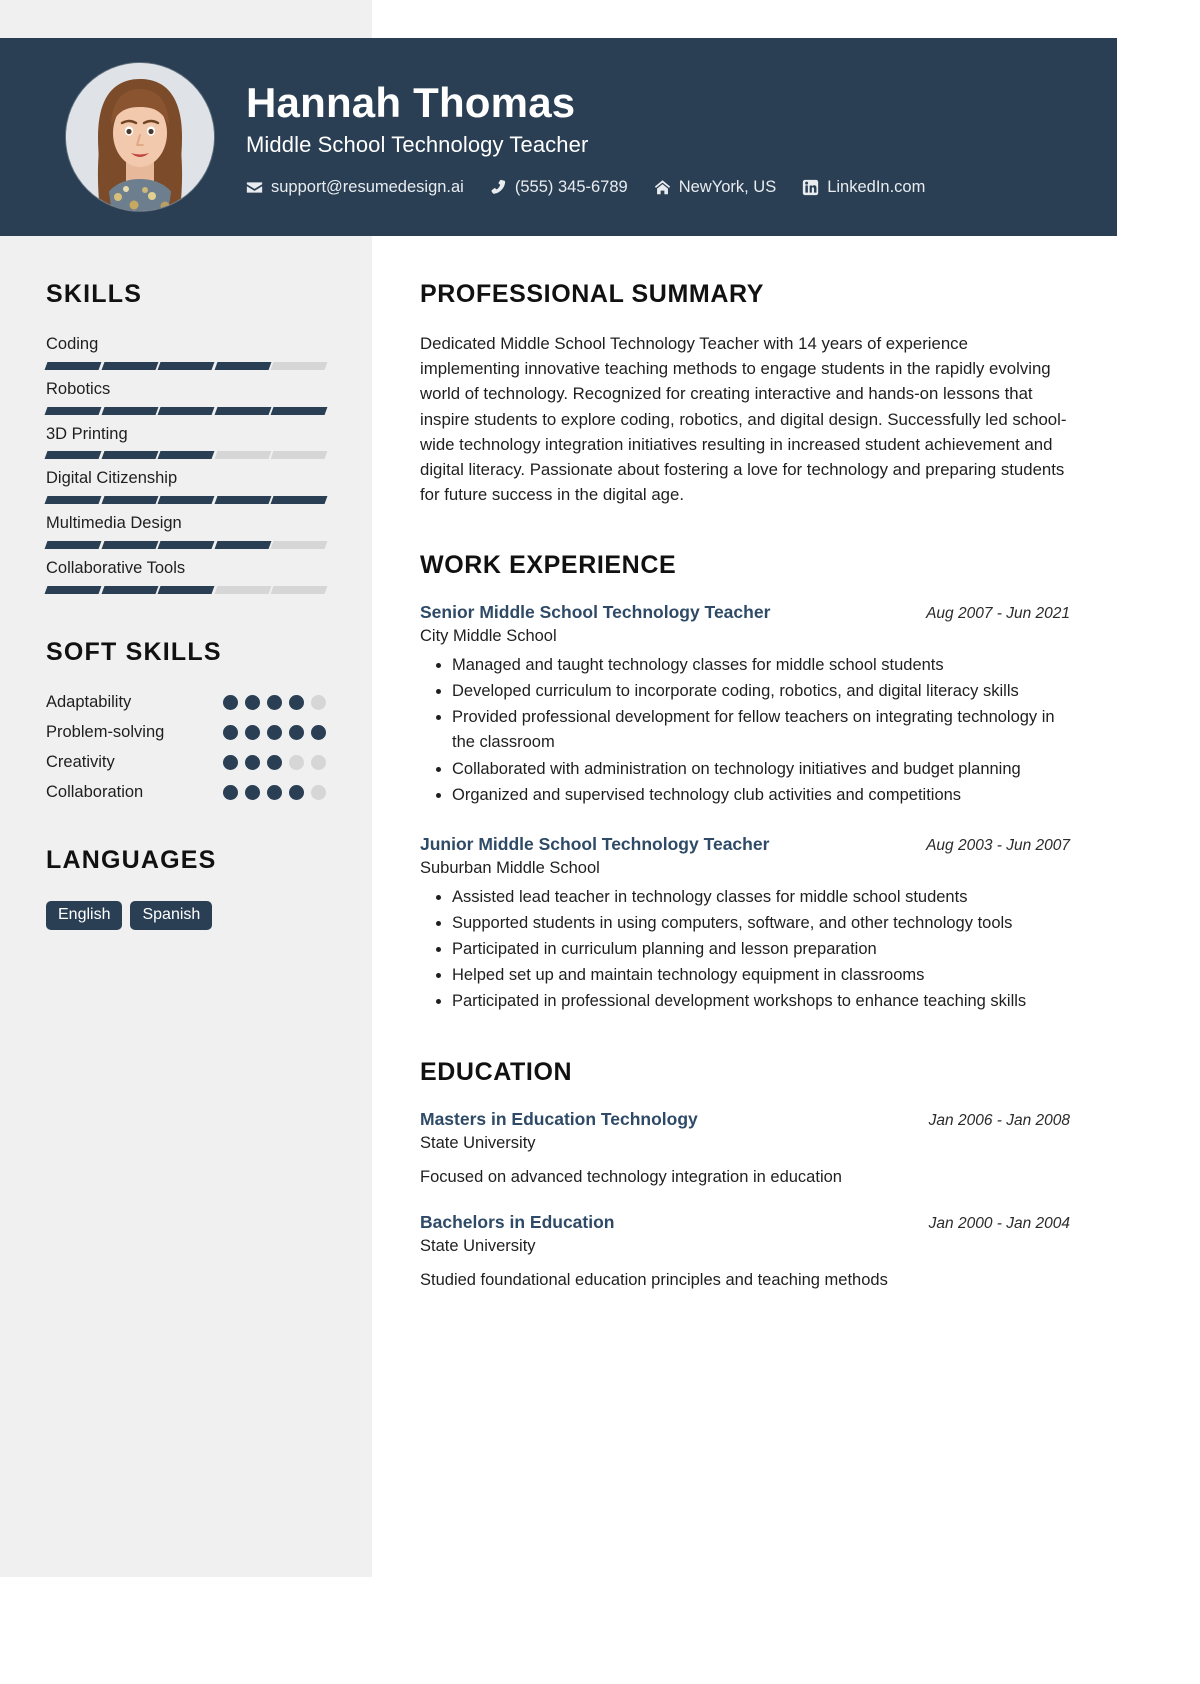  Describe the element at coordinates (89, 701) in the screenshot. I see `soft-skill-label: Adaptability` at that location.